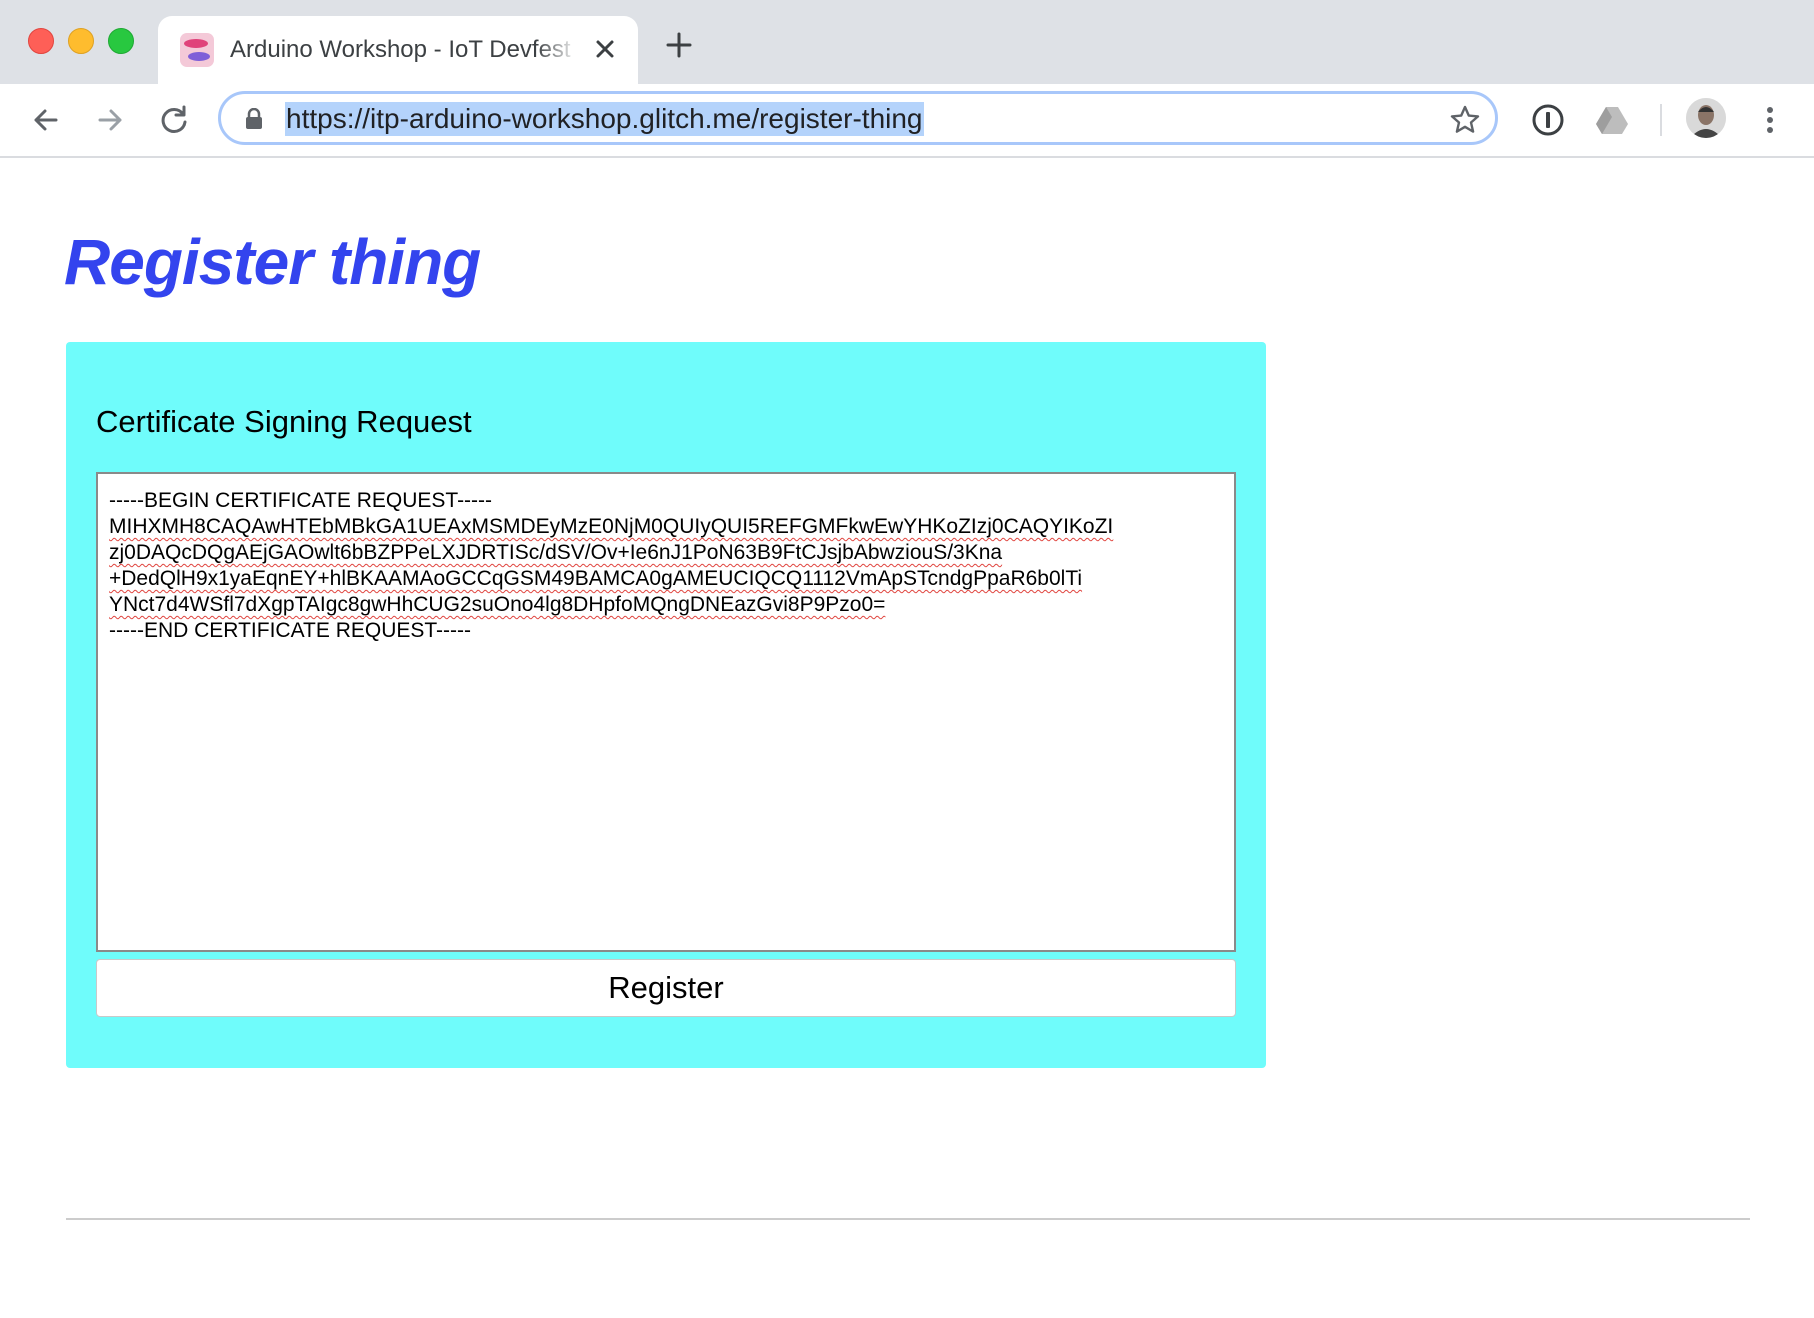  Describe the element at coordinates (81, 41) in the screenshot. I see `minimize-window-button` at that location.